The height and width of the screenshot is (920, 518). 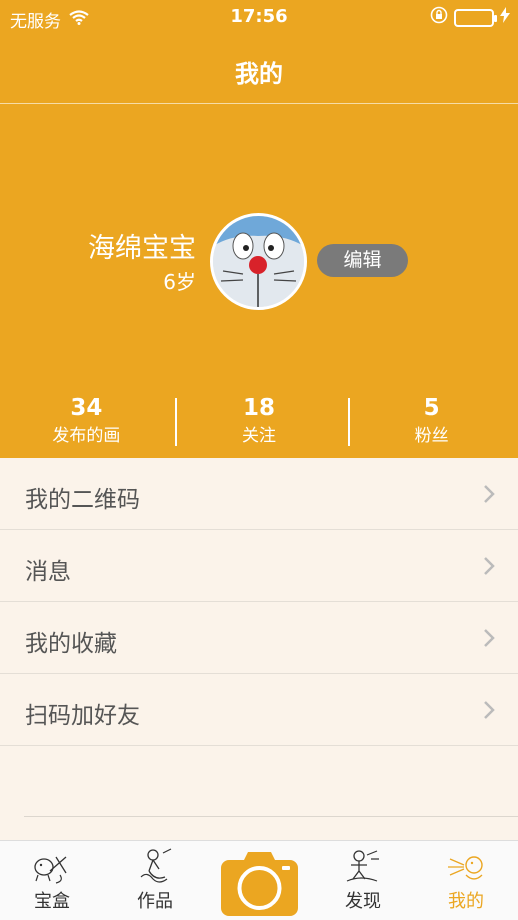 What do you see at coordinates (259, 566) in the screenshot?
I see `menu-item-messages: 消息` at bounding box center [259, 566].